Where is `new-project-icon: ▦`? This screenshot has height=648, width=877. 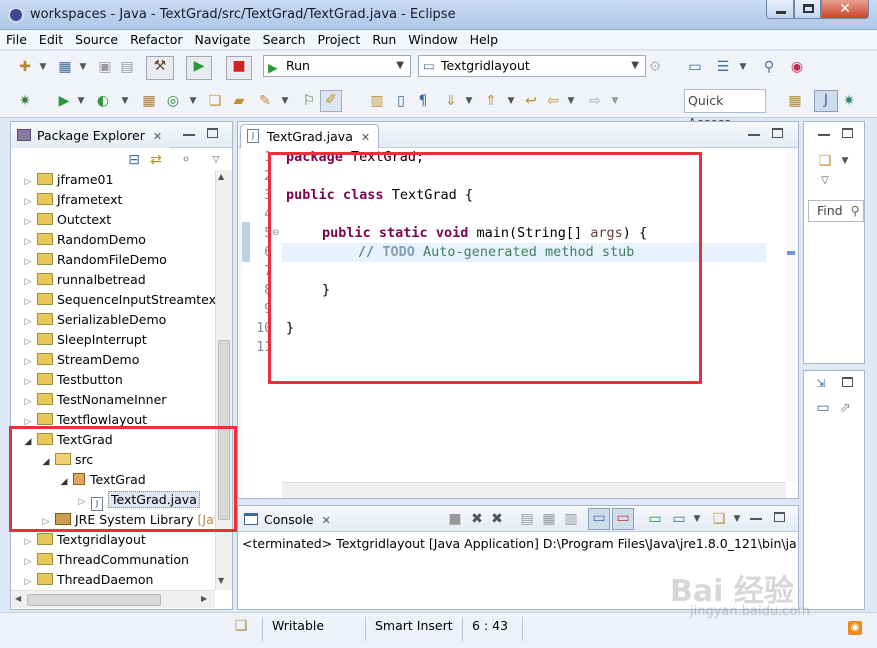 new-project-icon: ▦ is located at coordinates (65, 67).